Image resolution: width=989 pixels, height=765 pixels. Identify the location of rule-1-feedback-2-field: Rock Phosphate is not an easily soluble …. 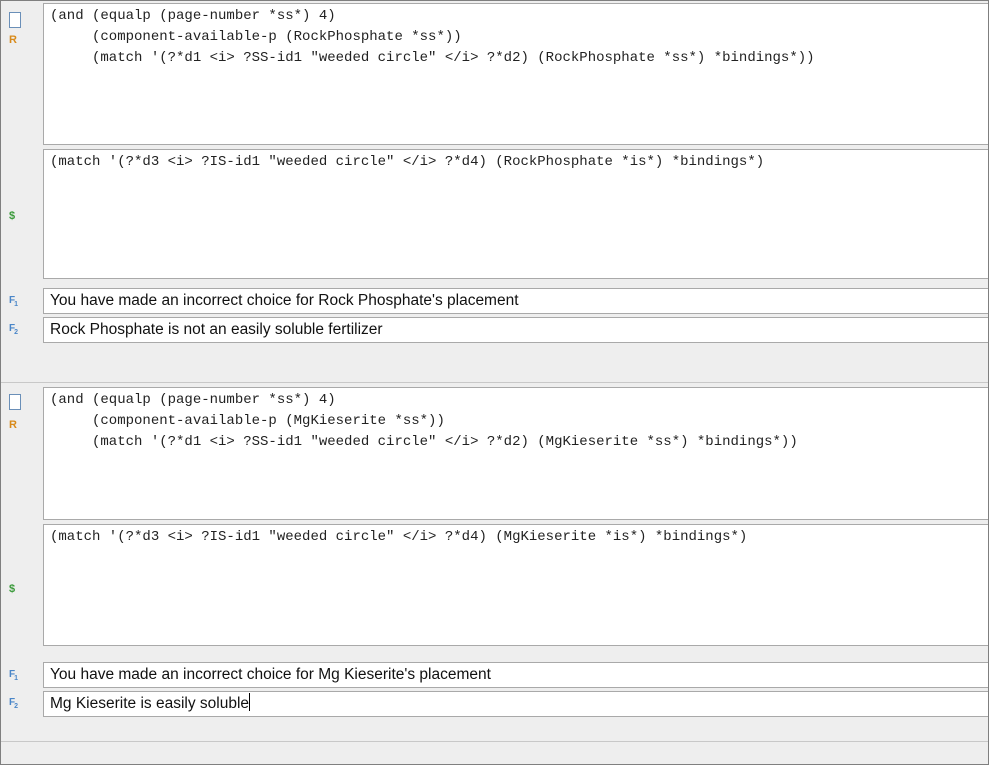
(515, 330).